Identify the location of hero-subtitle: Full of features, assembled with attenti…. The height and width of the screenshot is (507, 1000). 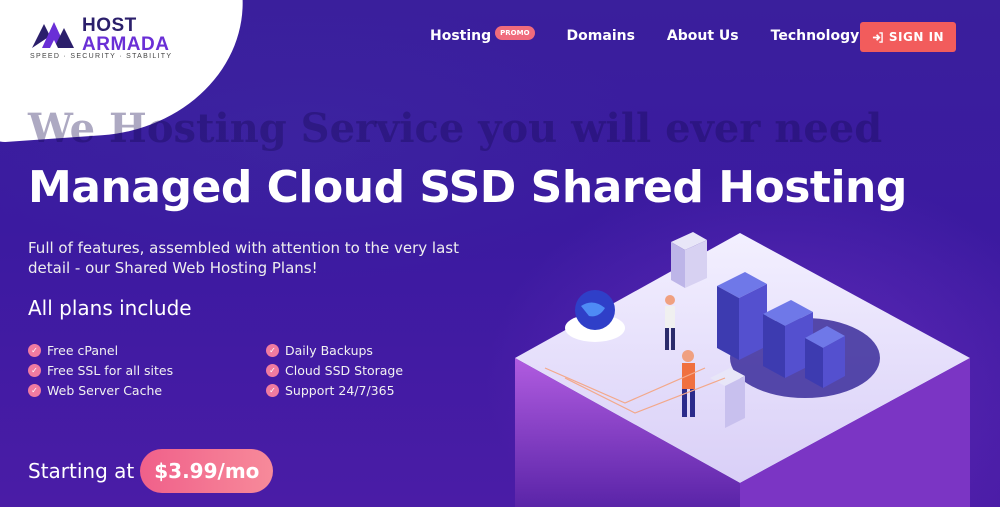
(243, 258).